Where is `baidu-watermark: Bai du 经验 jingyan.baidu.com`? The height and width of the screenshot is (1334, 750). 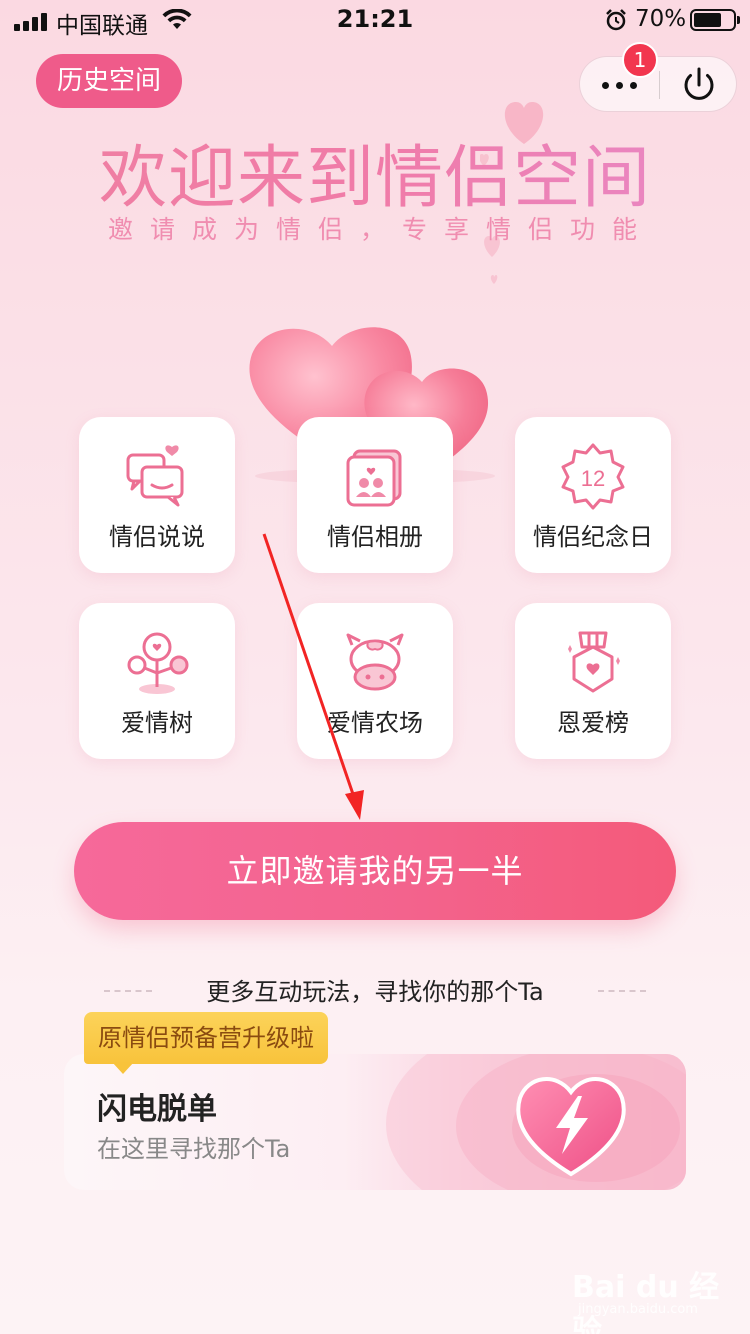
baidu-watermark: Bai du 经验 jingyan.baidu.com is located at coordinates (647, 1298).